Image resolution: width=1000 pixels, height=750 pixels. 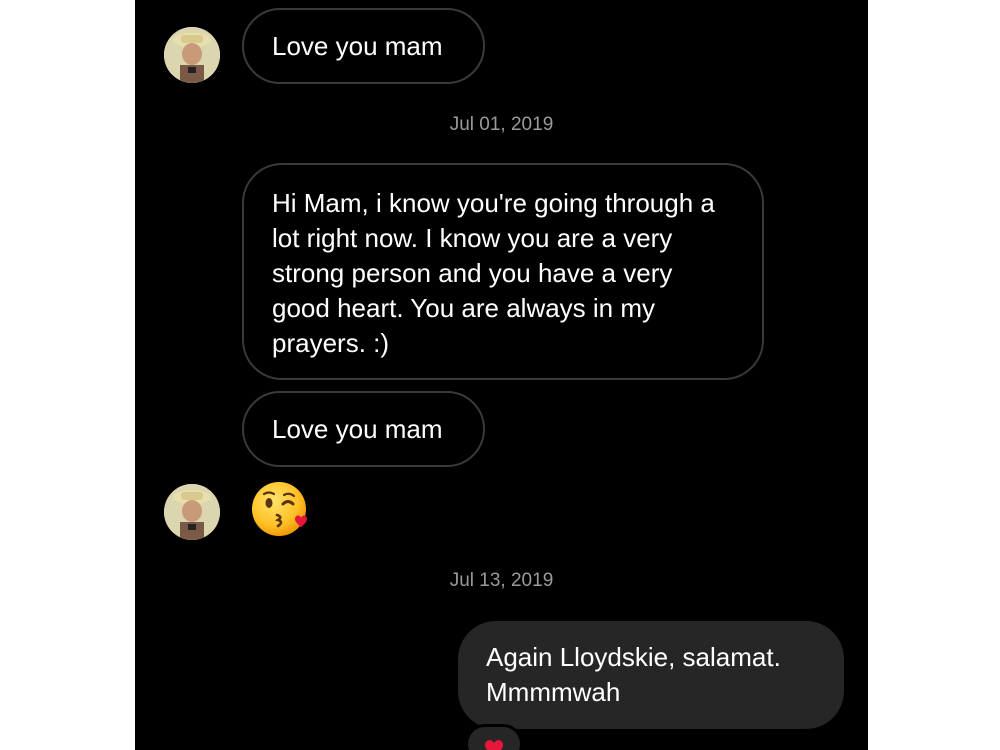 I want to click on heart-reaction-icon, so click(x=494, y=737).